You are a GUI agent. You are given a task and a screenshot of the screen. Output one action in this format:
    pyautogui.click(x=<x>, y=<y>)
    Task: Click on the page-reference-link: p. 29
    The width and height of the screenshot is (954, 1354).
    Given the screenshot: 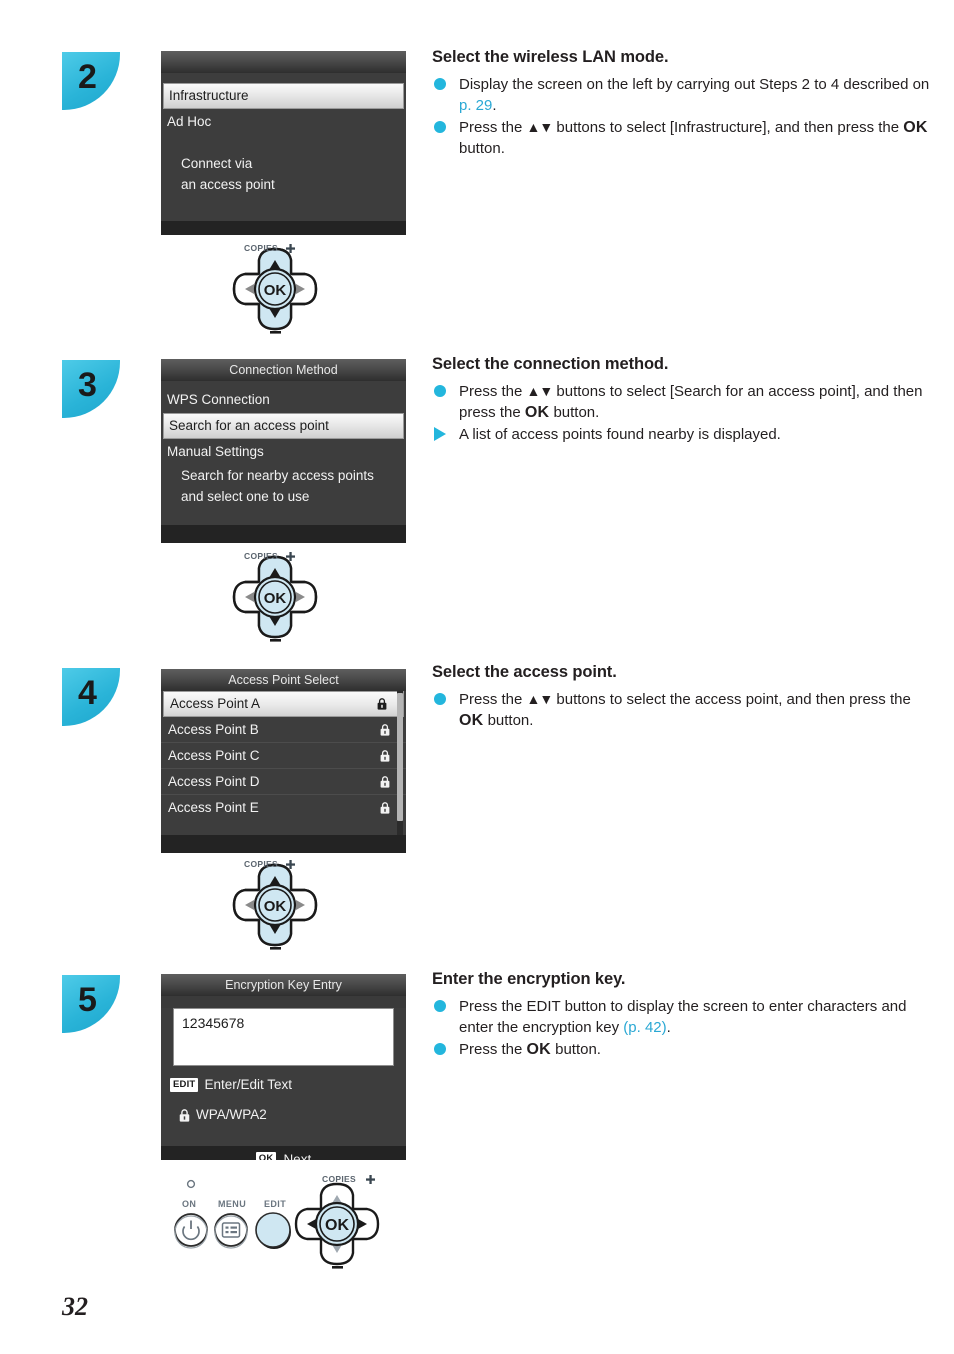 What is the action you would take?
    pyautogui.click(x=475, y=105)
    